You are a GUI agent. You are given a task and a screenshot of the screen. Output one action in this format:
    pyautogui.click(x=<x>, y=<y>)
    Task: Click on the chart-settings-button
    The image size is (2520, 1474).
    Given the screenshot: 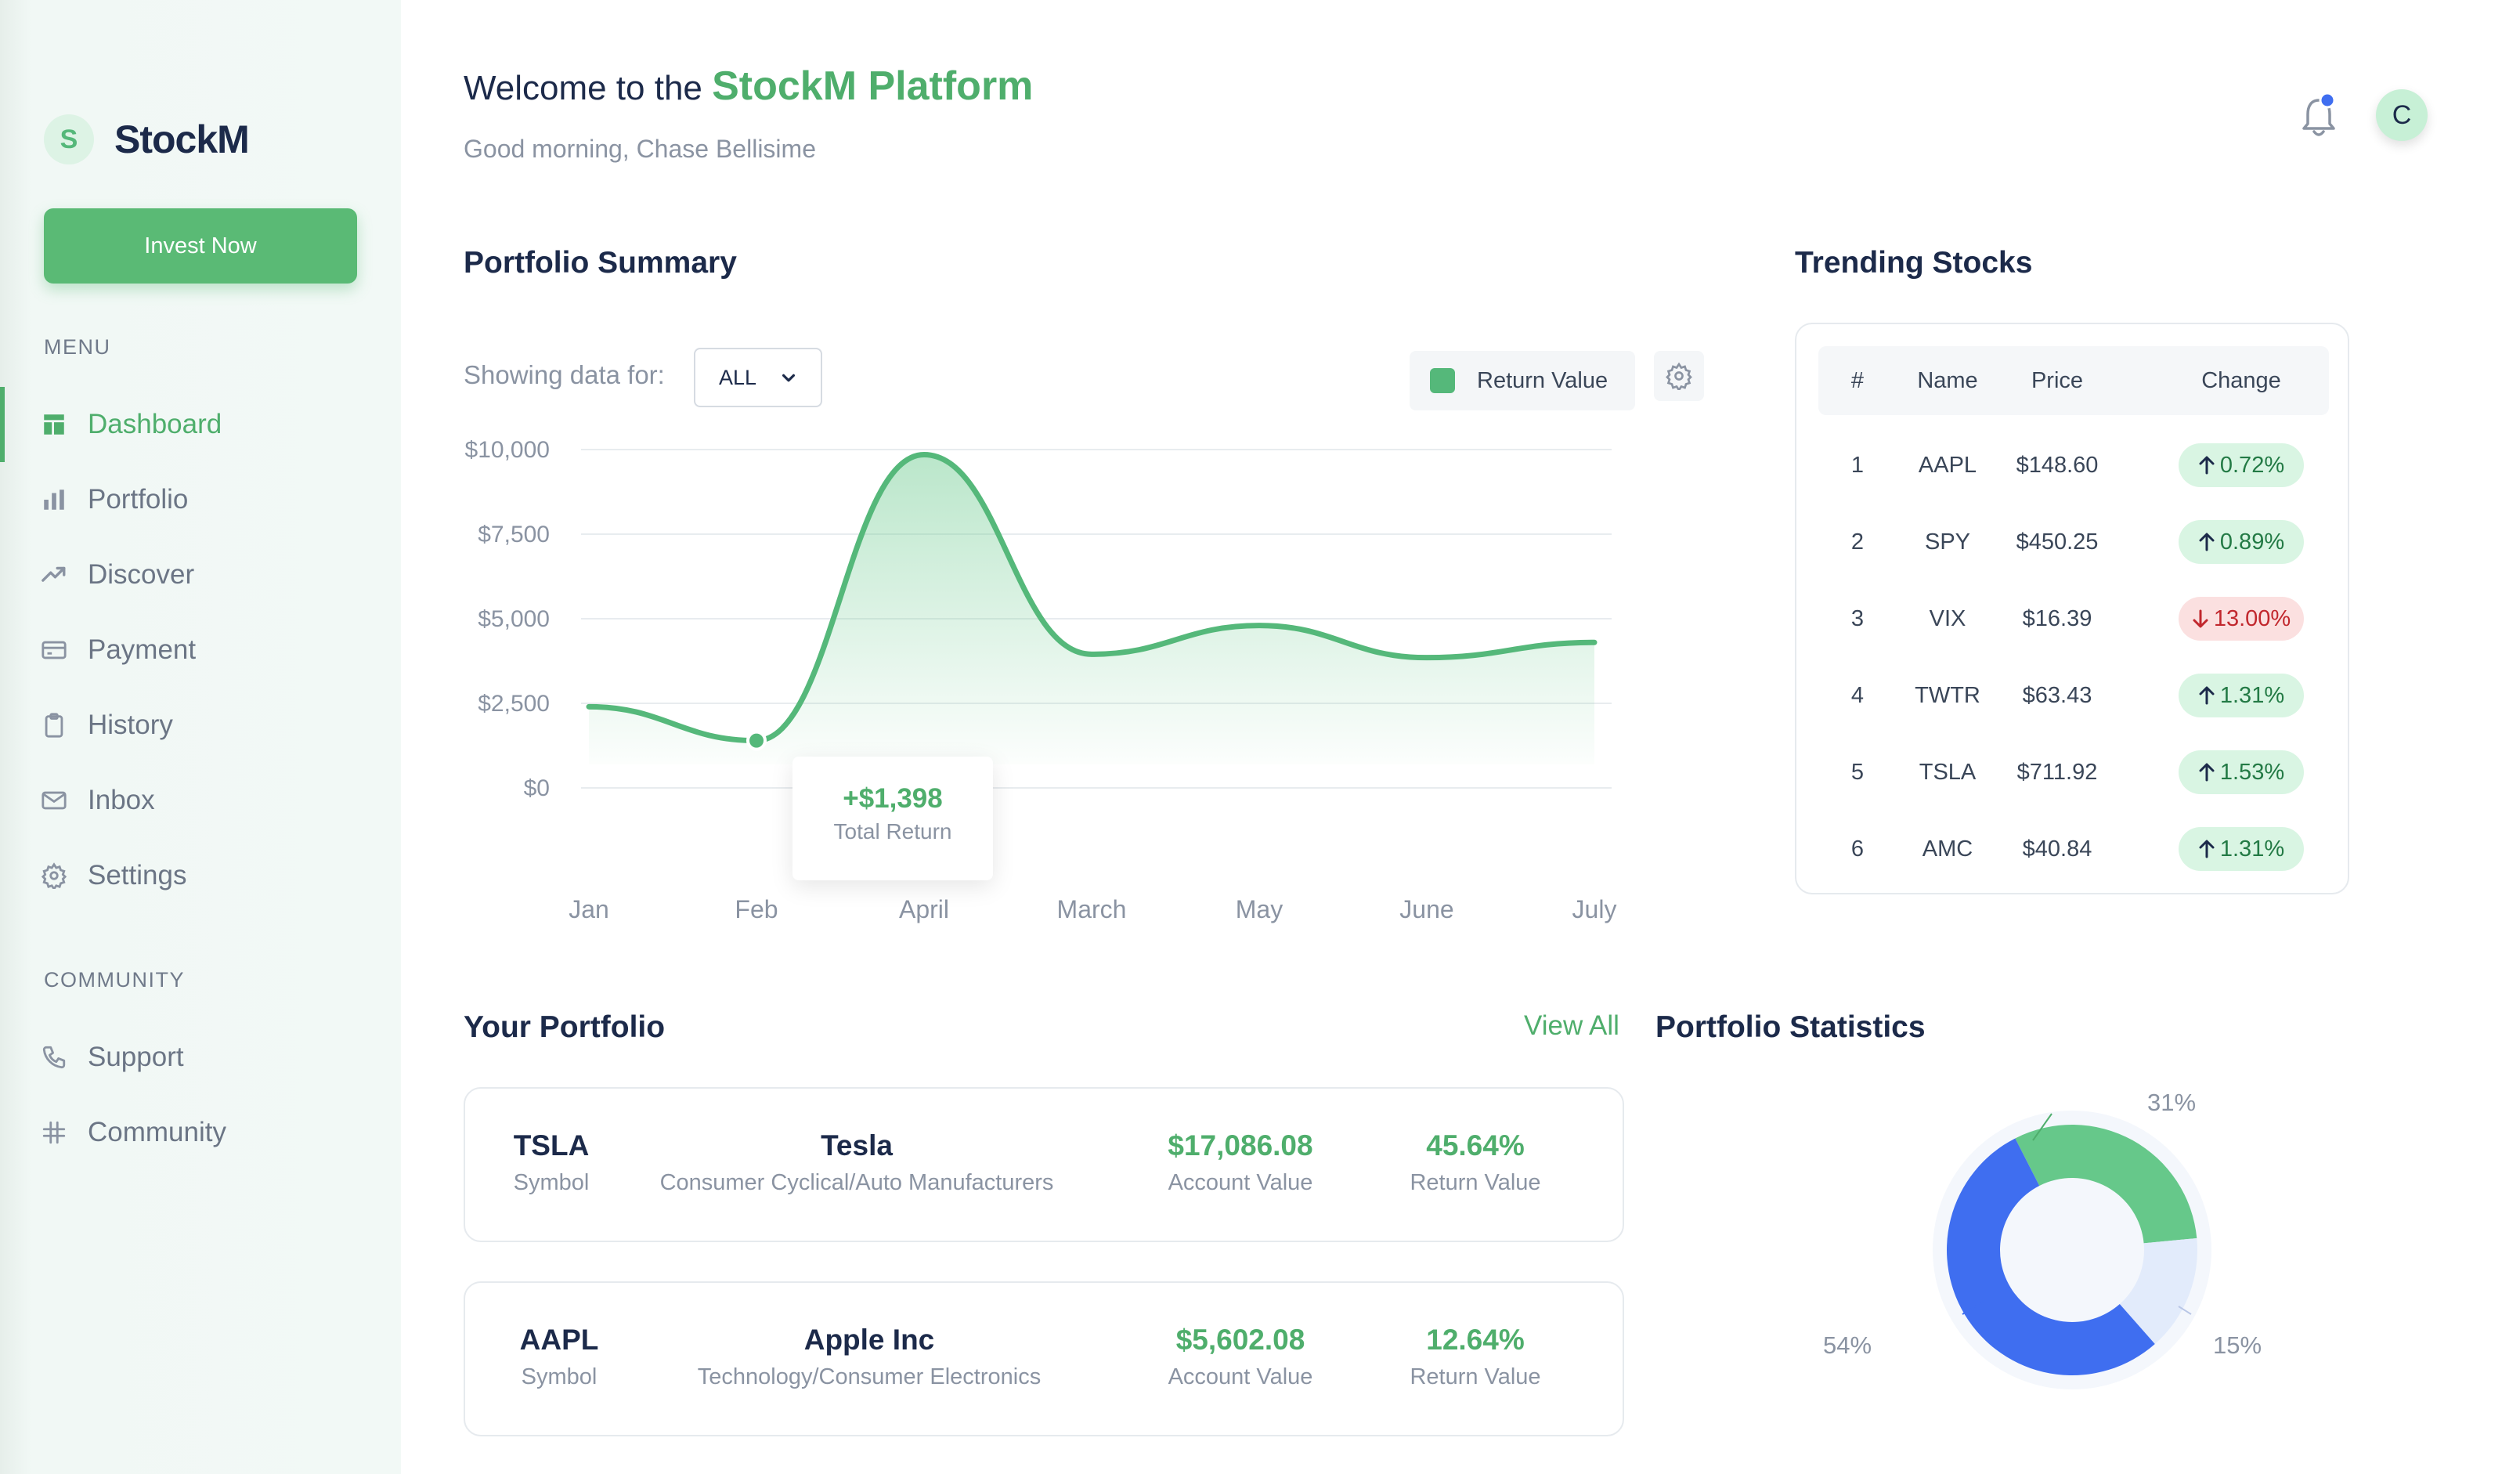 What is the action you would take?
    pyautogui.click(x=1679, y=376)
    